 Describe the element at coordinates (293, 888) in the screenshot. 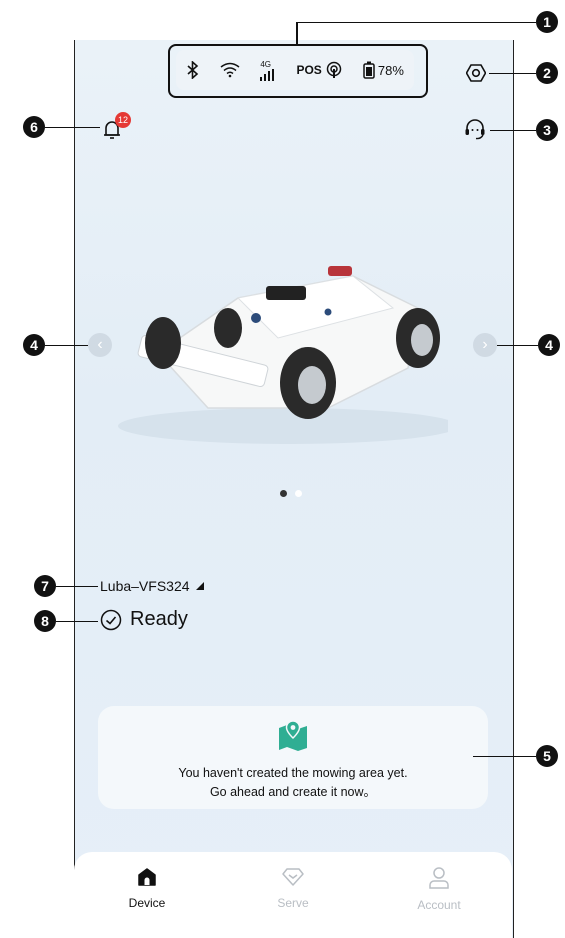

I see `tab-serve: Serve` at that location.